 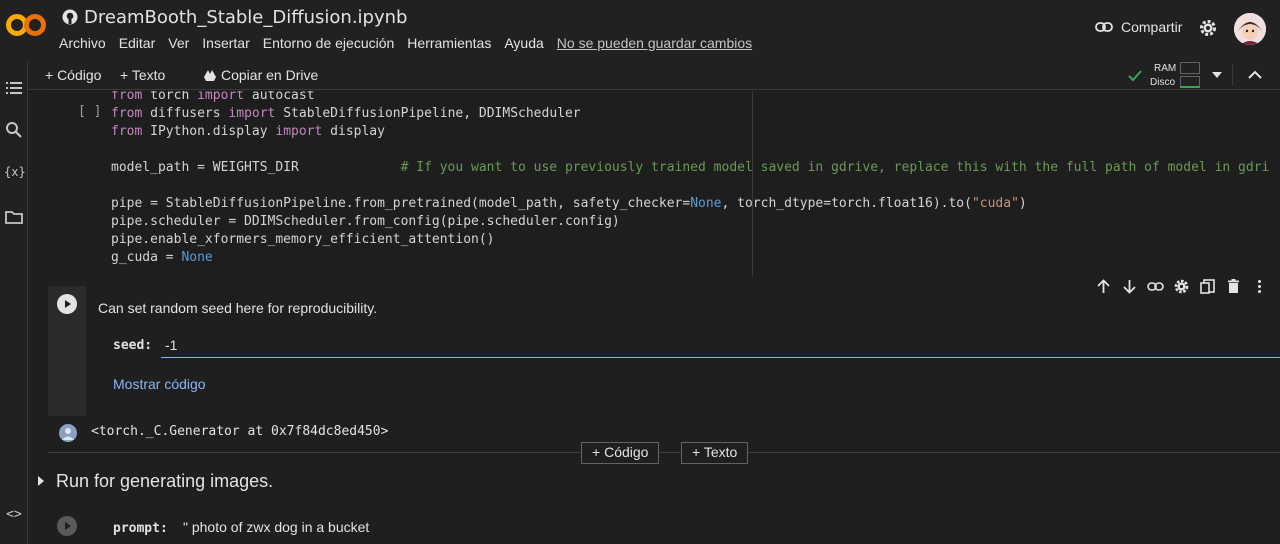 I want to click on disk-label: Disco, so click(x=1163, y=82).